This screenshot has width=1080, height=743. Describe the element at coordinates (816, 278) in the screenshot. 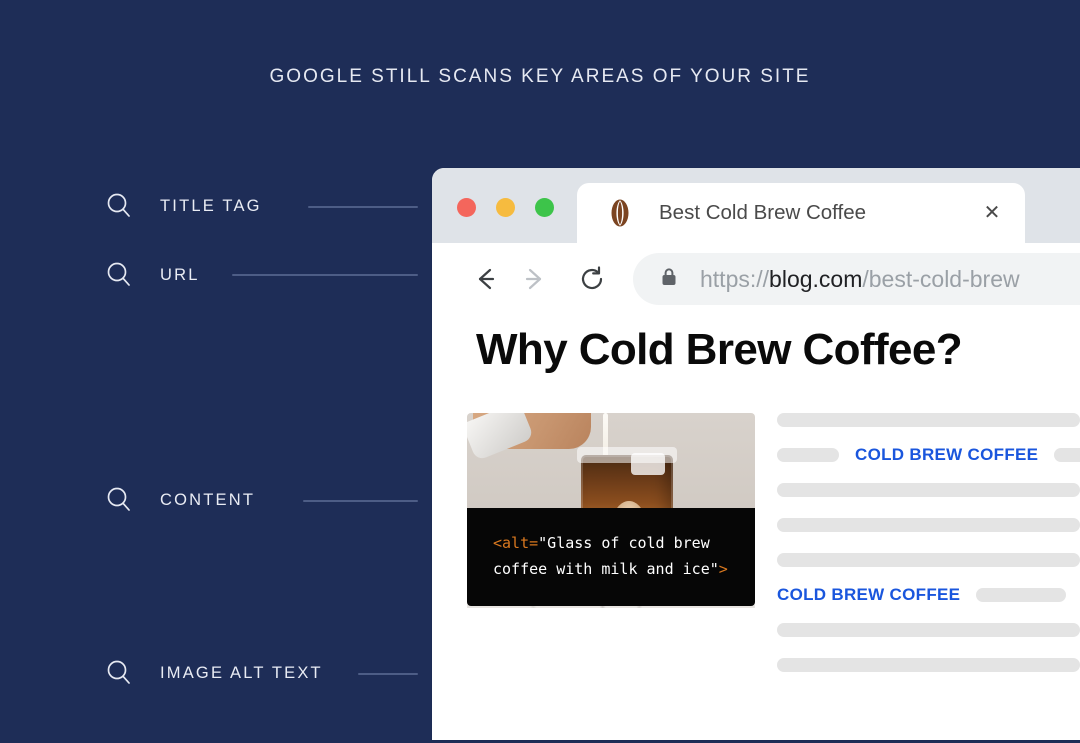

I see `url-host: blog.com` at that location.